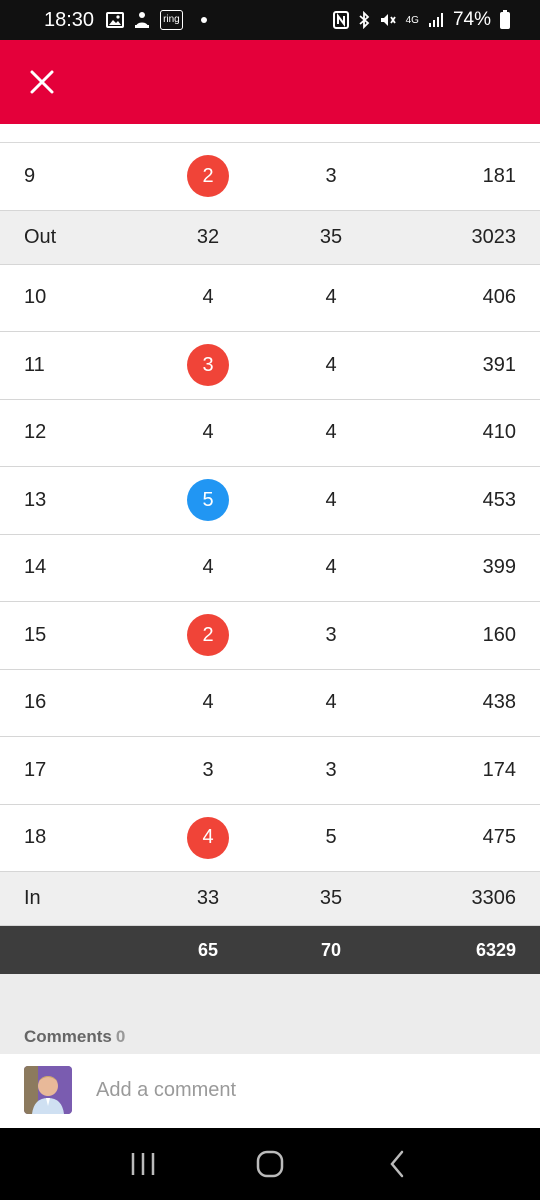 The image size is (540, 1200). I want to click on hole-cell: 9, so click(30, 175).